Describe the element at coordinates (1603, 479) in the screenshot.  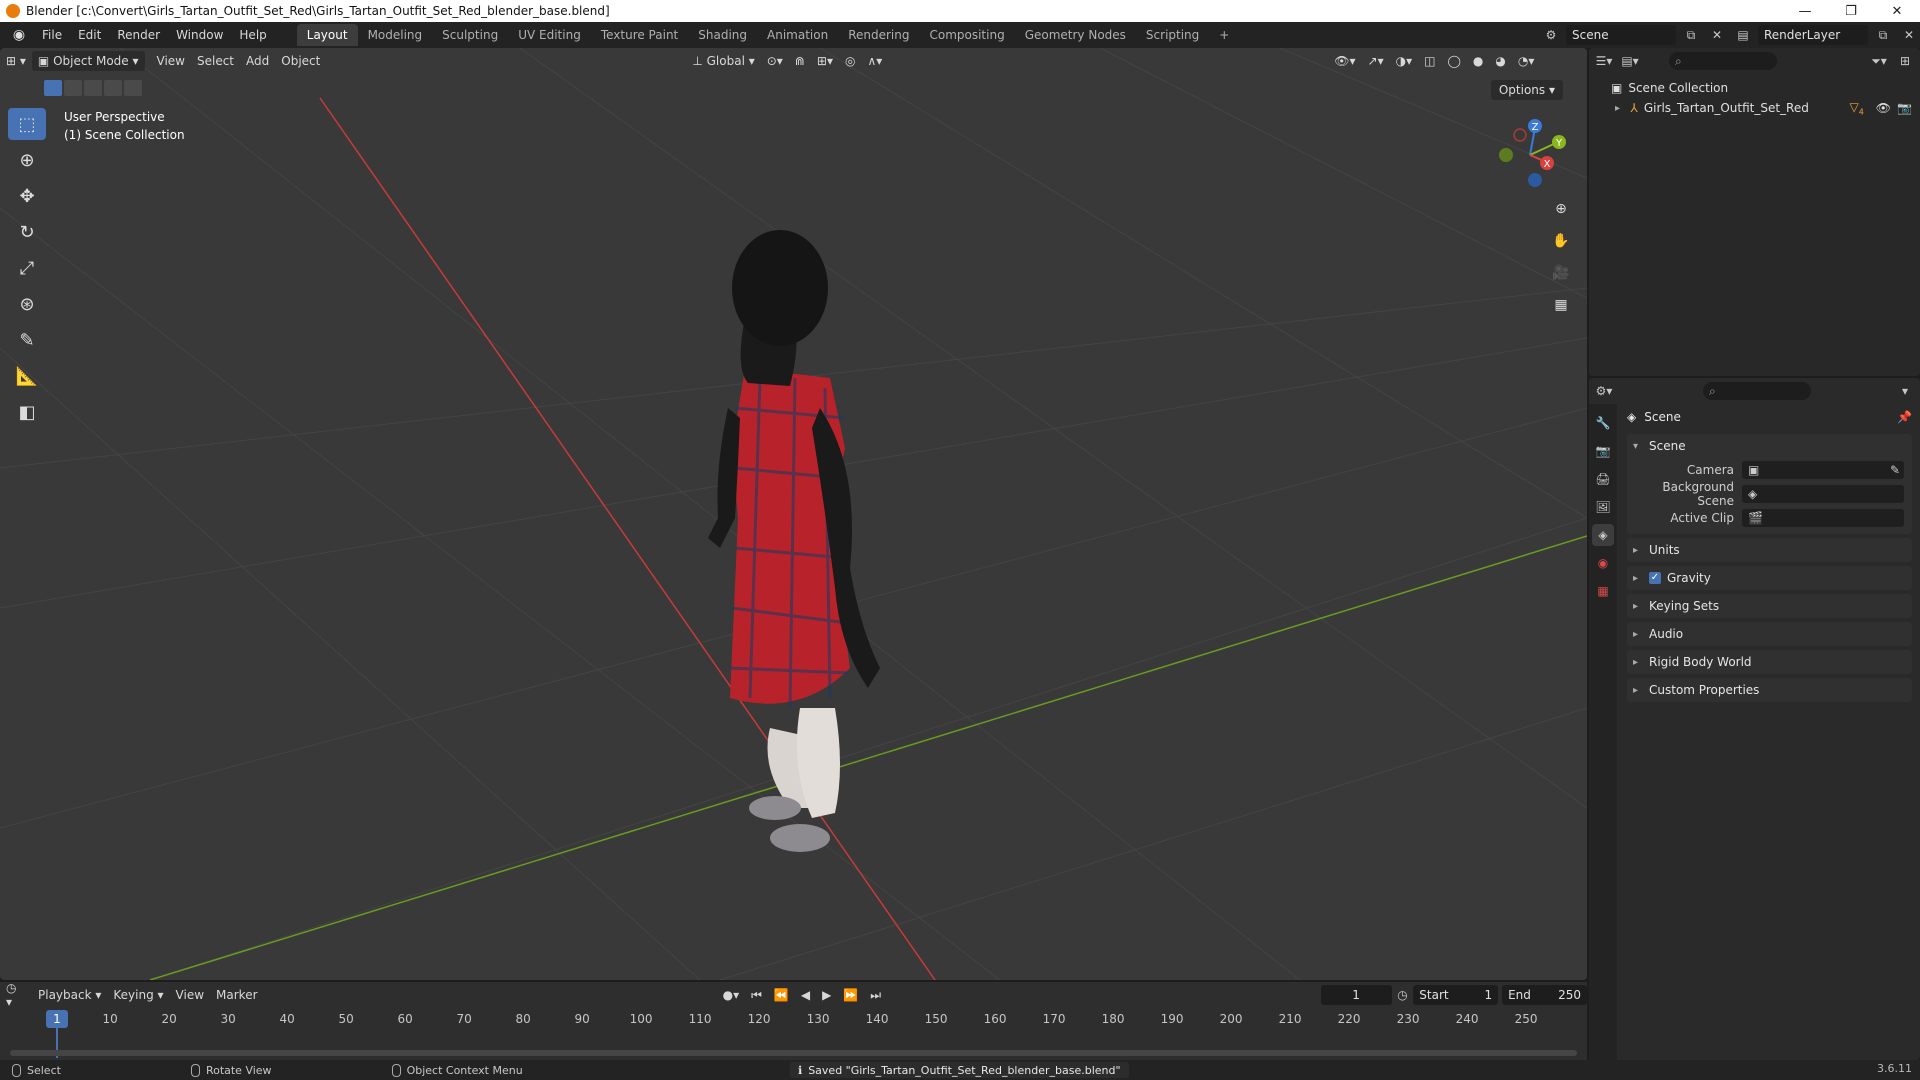
I see `output-tab-icon: 🖨` at that location.